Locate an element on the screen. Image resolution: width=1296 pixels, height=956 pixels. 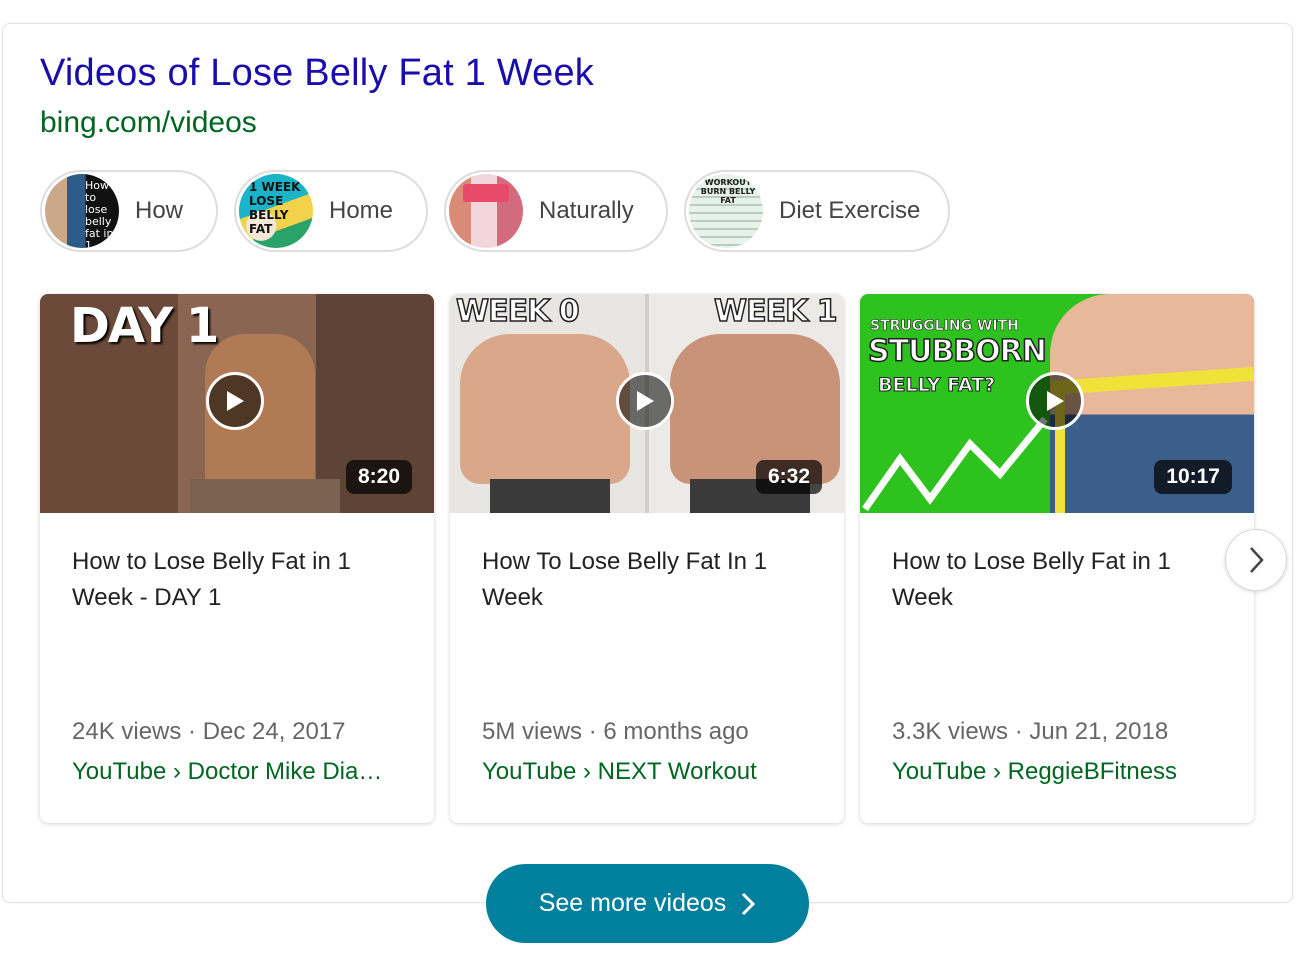
video-duration: 8:20 is located at coordinates (378, 477).